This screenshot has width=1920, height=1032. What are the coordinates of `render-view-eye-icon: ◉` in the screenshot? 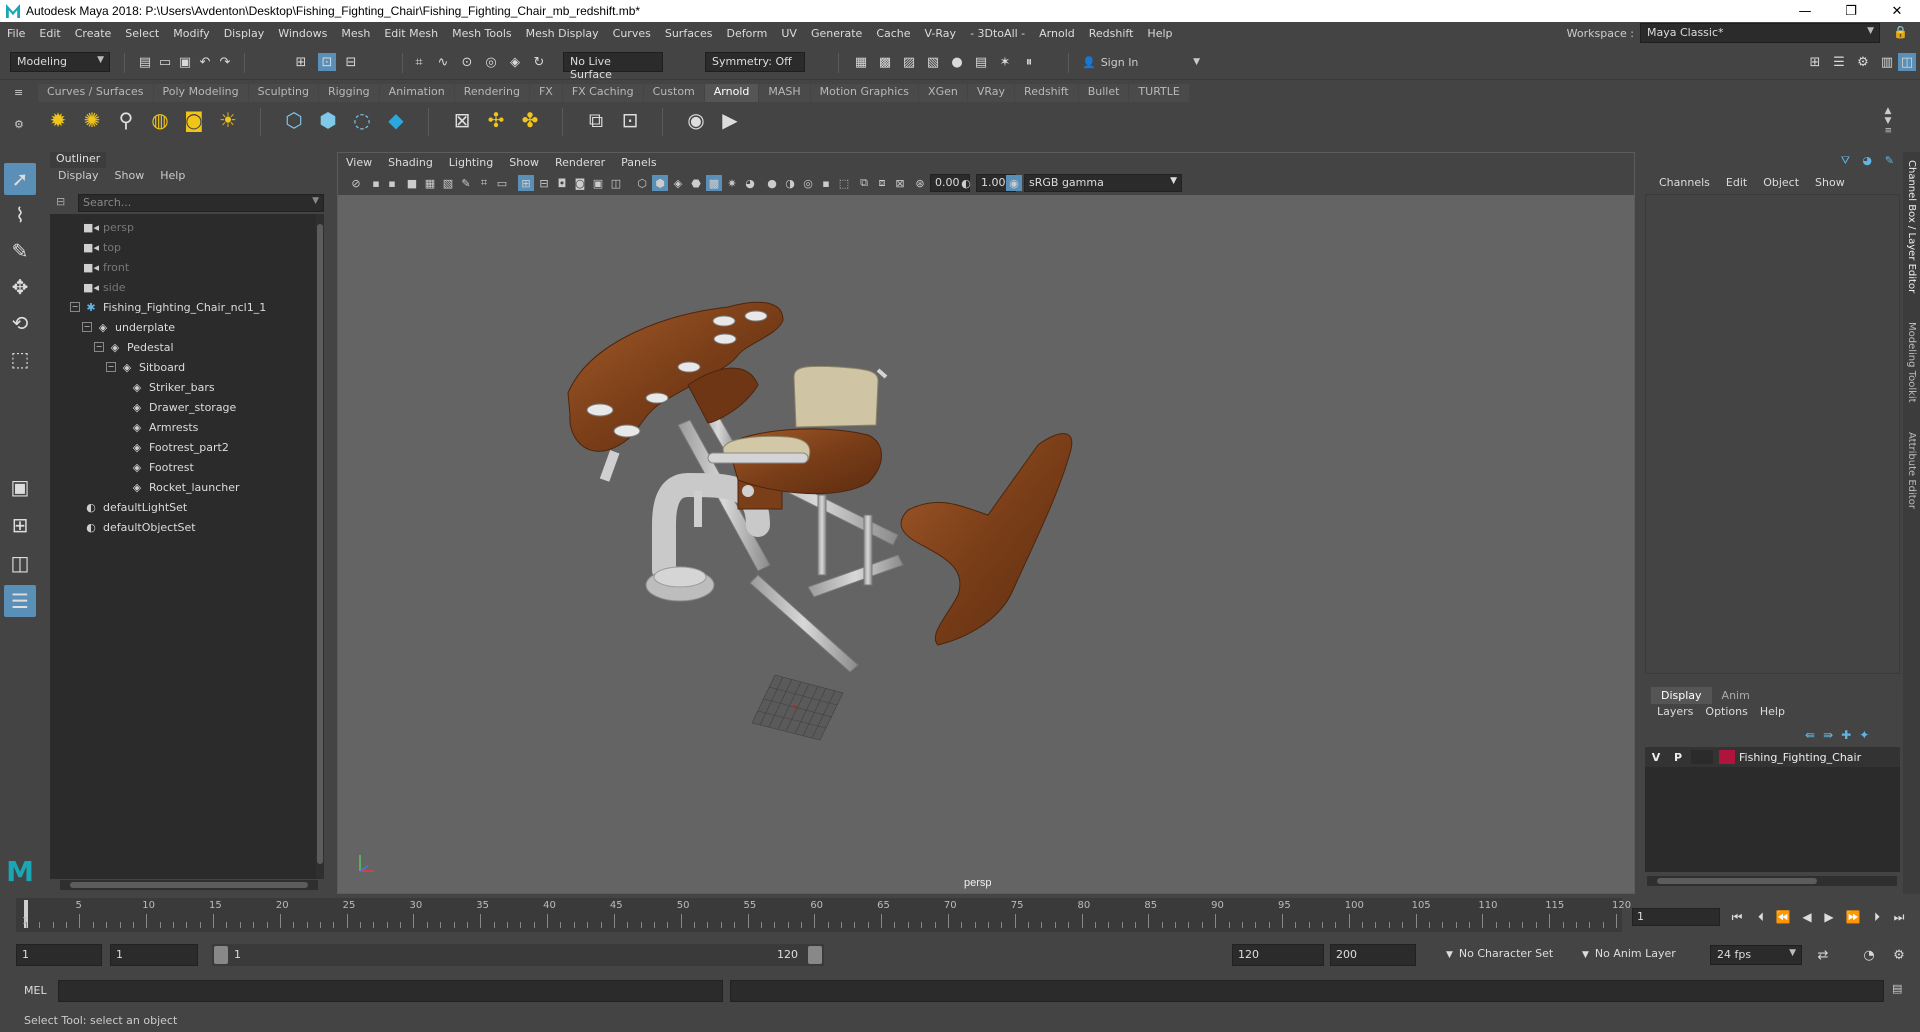 It's located at (696, 120).